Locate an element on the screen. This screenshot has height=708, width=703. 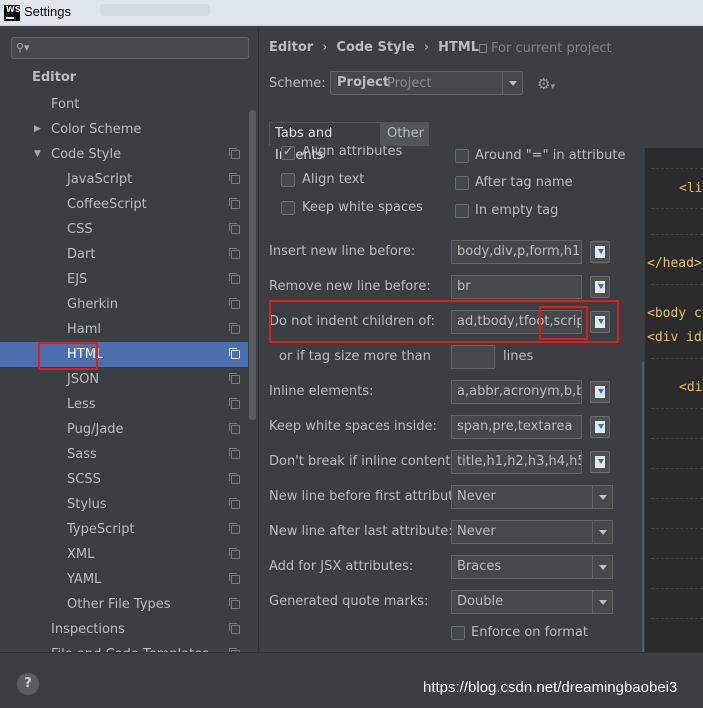
tree-item-ejs: EJS is located at coordinates (124, 279).